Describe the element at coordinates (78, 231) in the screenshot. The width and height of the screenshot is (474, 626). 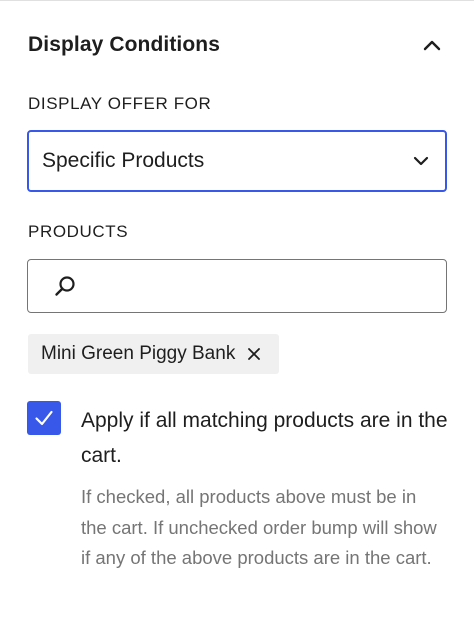
I see `products-label: PRODUCTS` at that location.